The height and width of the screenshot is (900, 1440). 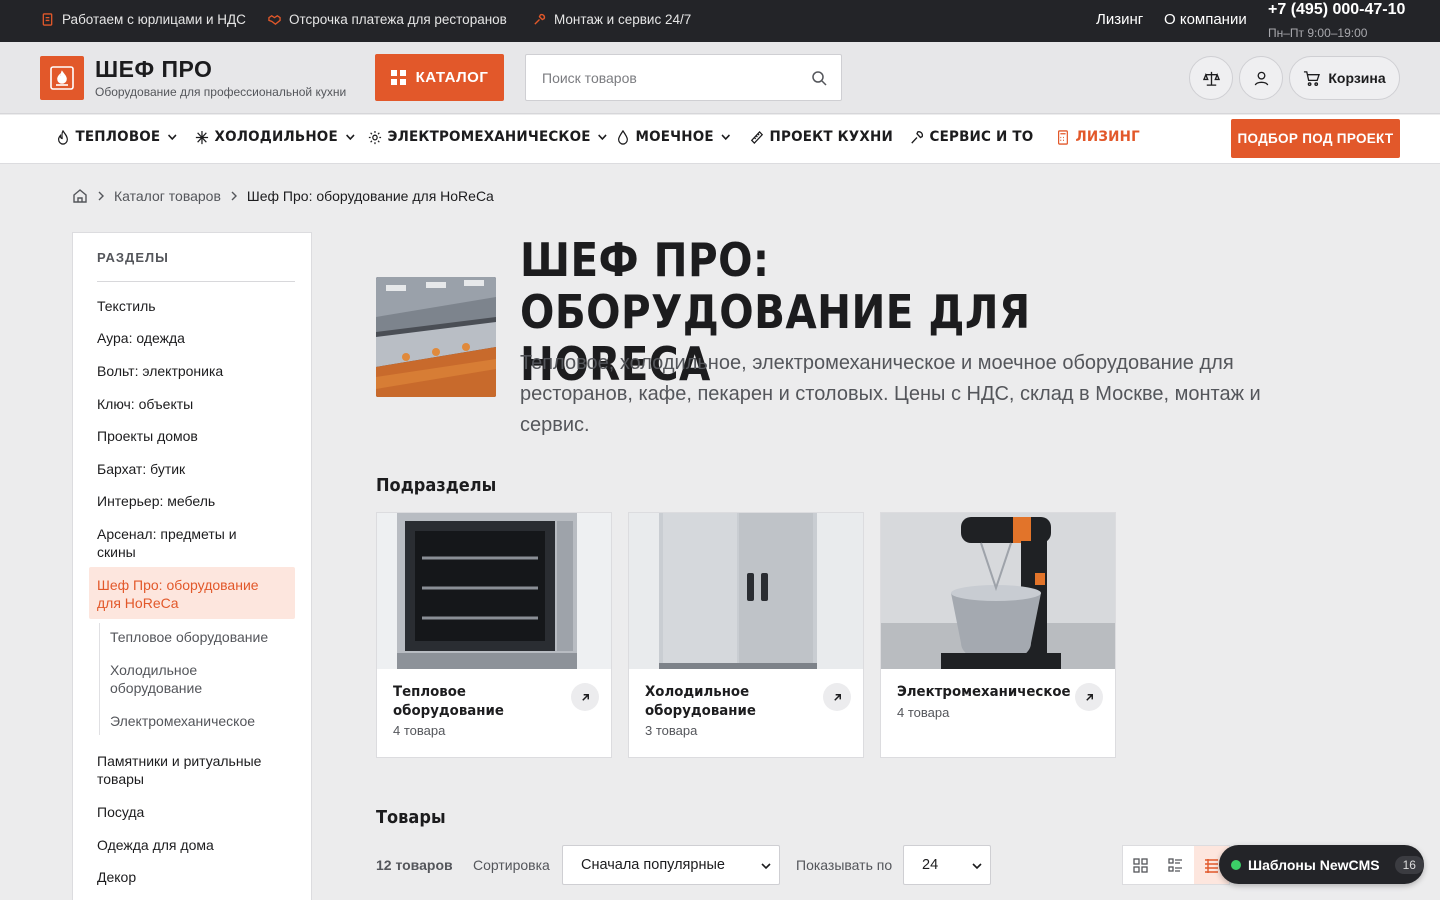 I want to click on refrigerator-image, so click(x=746, y=591).